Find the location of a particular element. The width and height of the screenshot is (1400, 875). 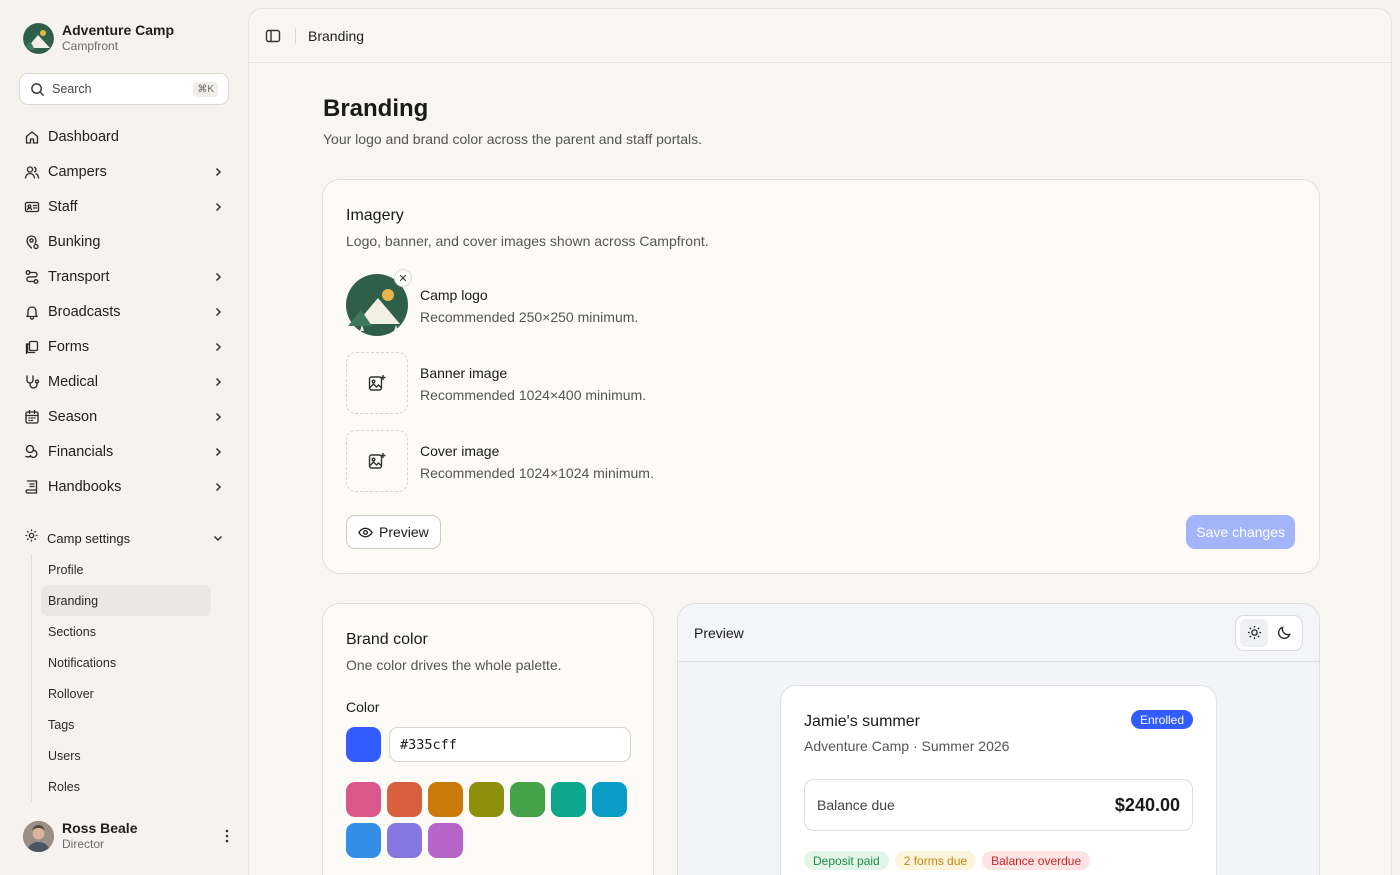

camp-logo-upload: ✕ is located at coordinates (379, 302).